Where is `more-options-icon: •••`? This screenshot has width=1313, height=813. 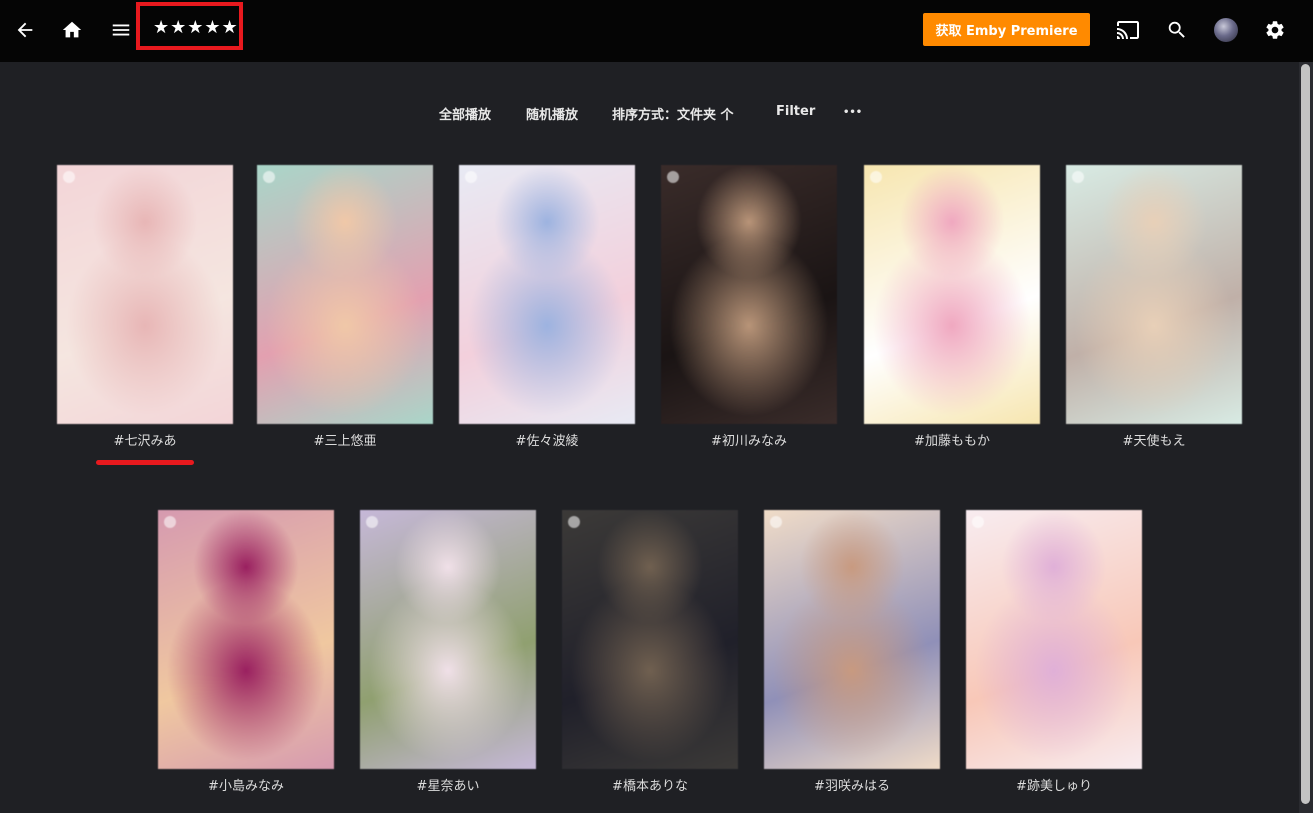
more-options-icon: ••• is located at coordinates (852, 112).